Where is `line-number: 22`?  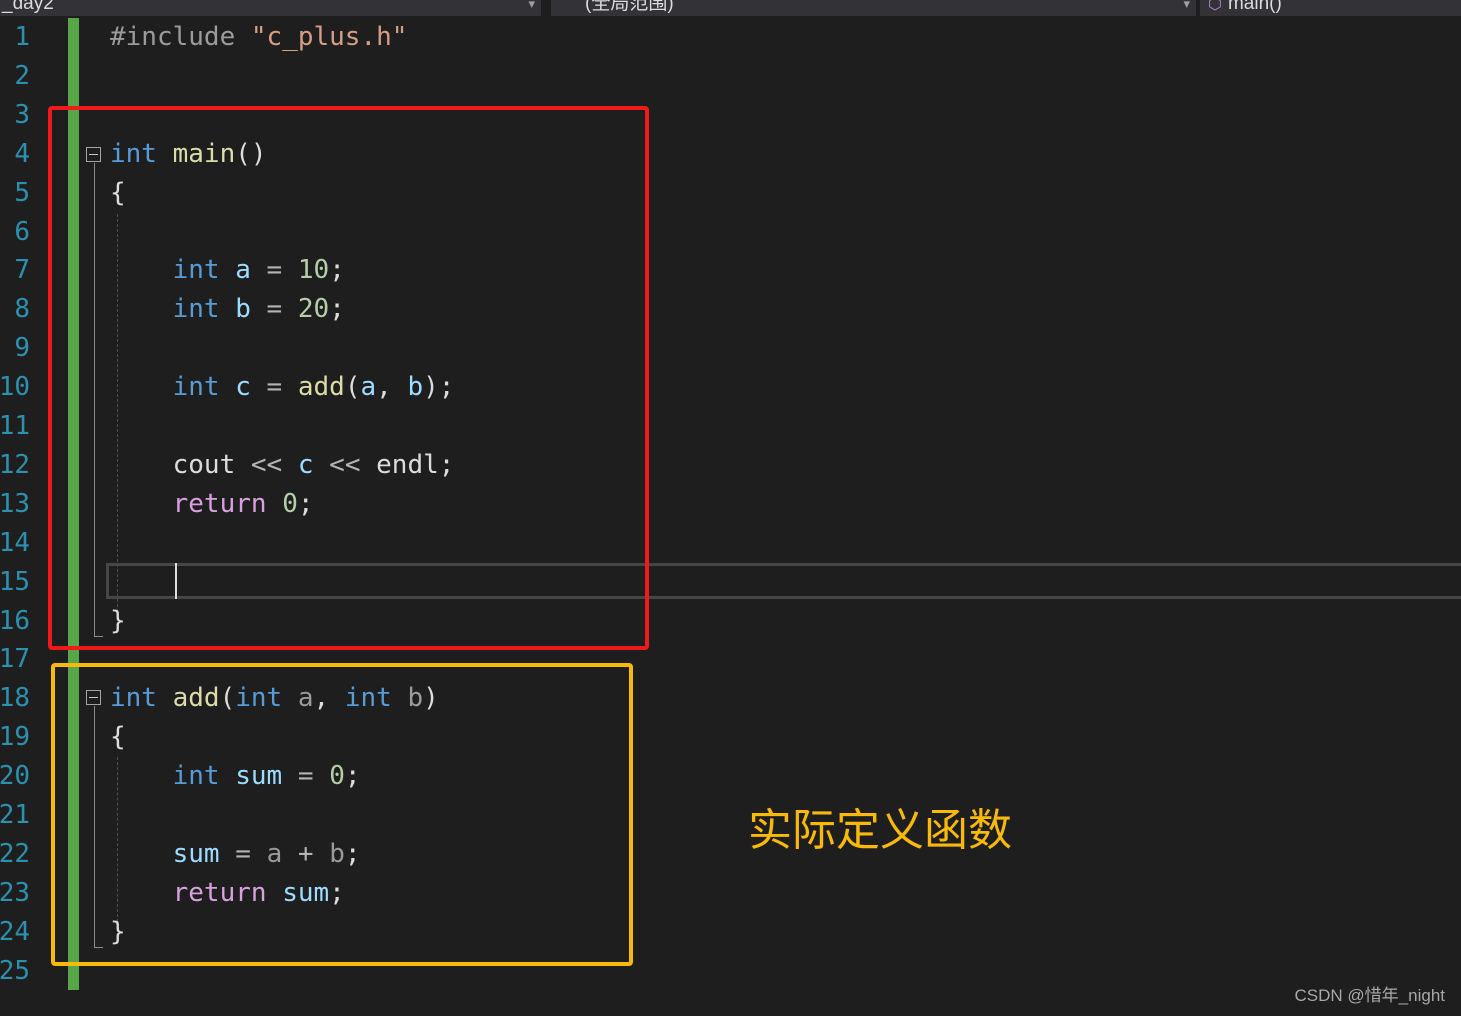 line-number: 22 is located at coordinates (15, 853).